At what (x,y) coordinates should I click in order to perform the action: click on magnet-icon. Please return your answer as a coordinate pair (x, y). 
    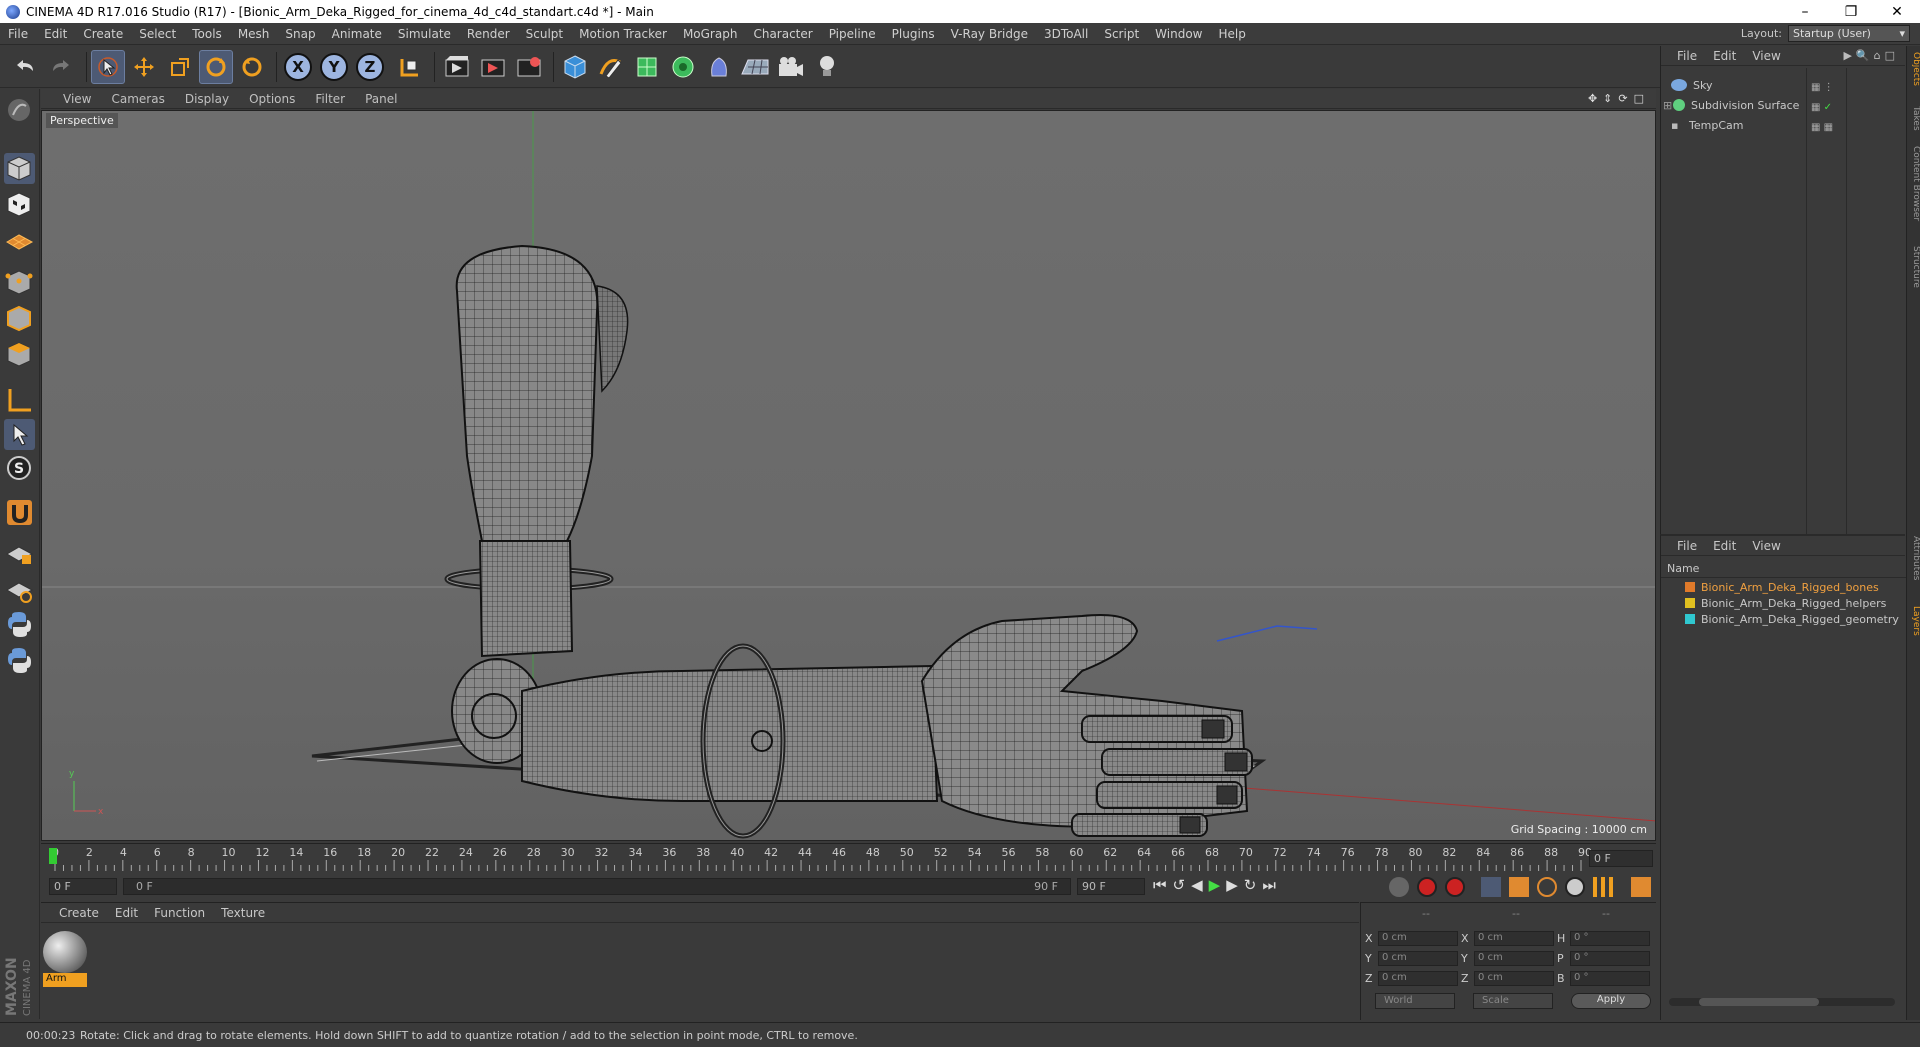
    Looking at the image, I should click on (19, 512).